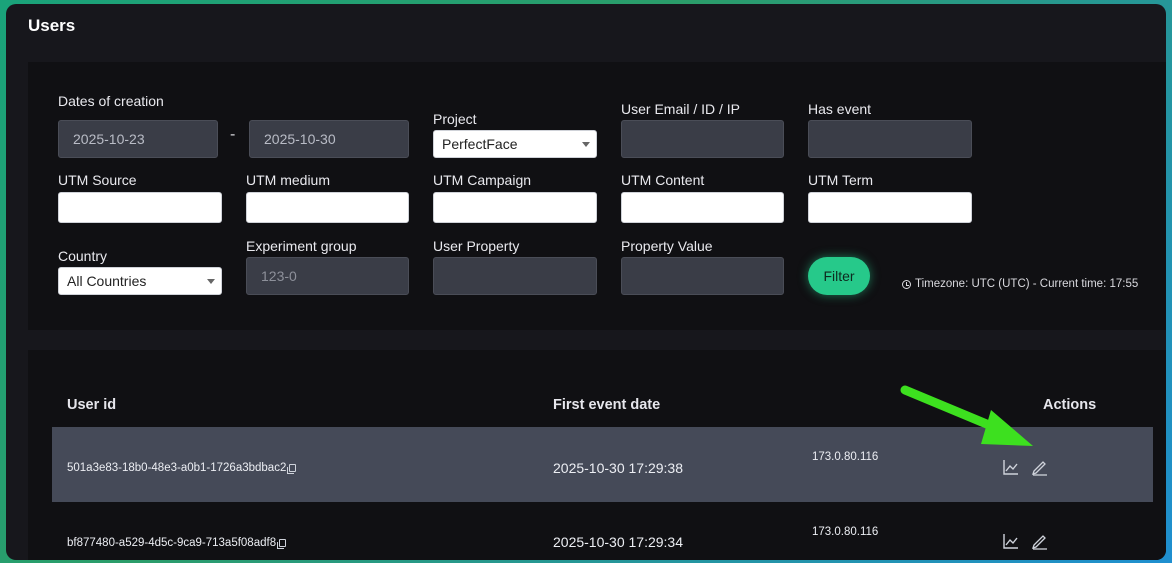  What do you see at coordinates (177, 468) in the screenshot?
I see `user-id-text: 501a3e83-18b0-48e3-a0b1-1726a3bdbac2` at bounding box center [177, 468].